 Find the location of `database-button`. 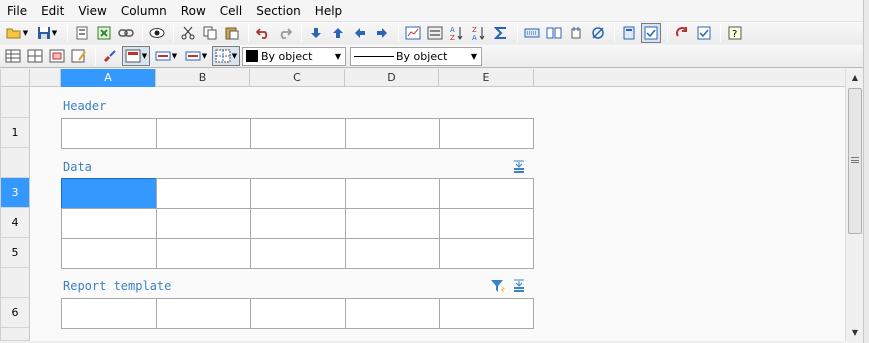

database-button is located at coordinates (576, 33).